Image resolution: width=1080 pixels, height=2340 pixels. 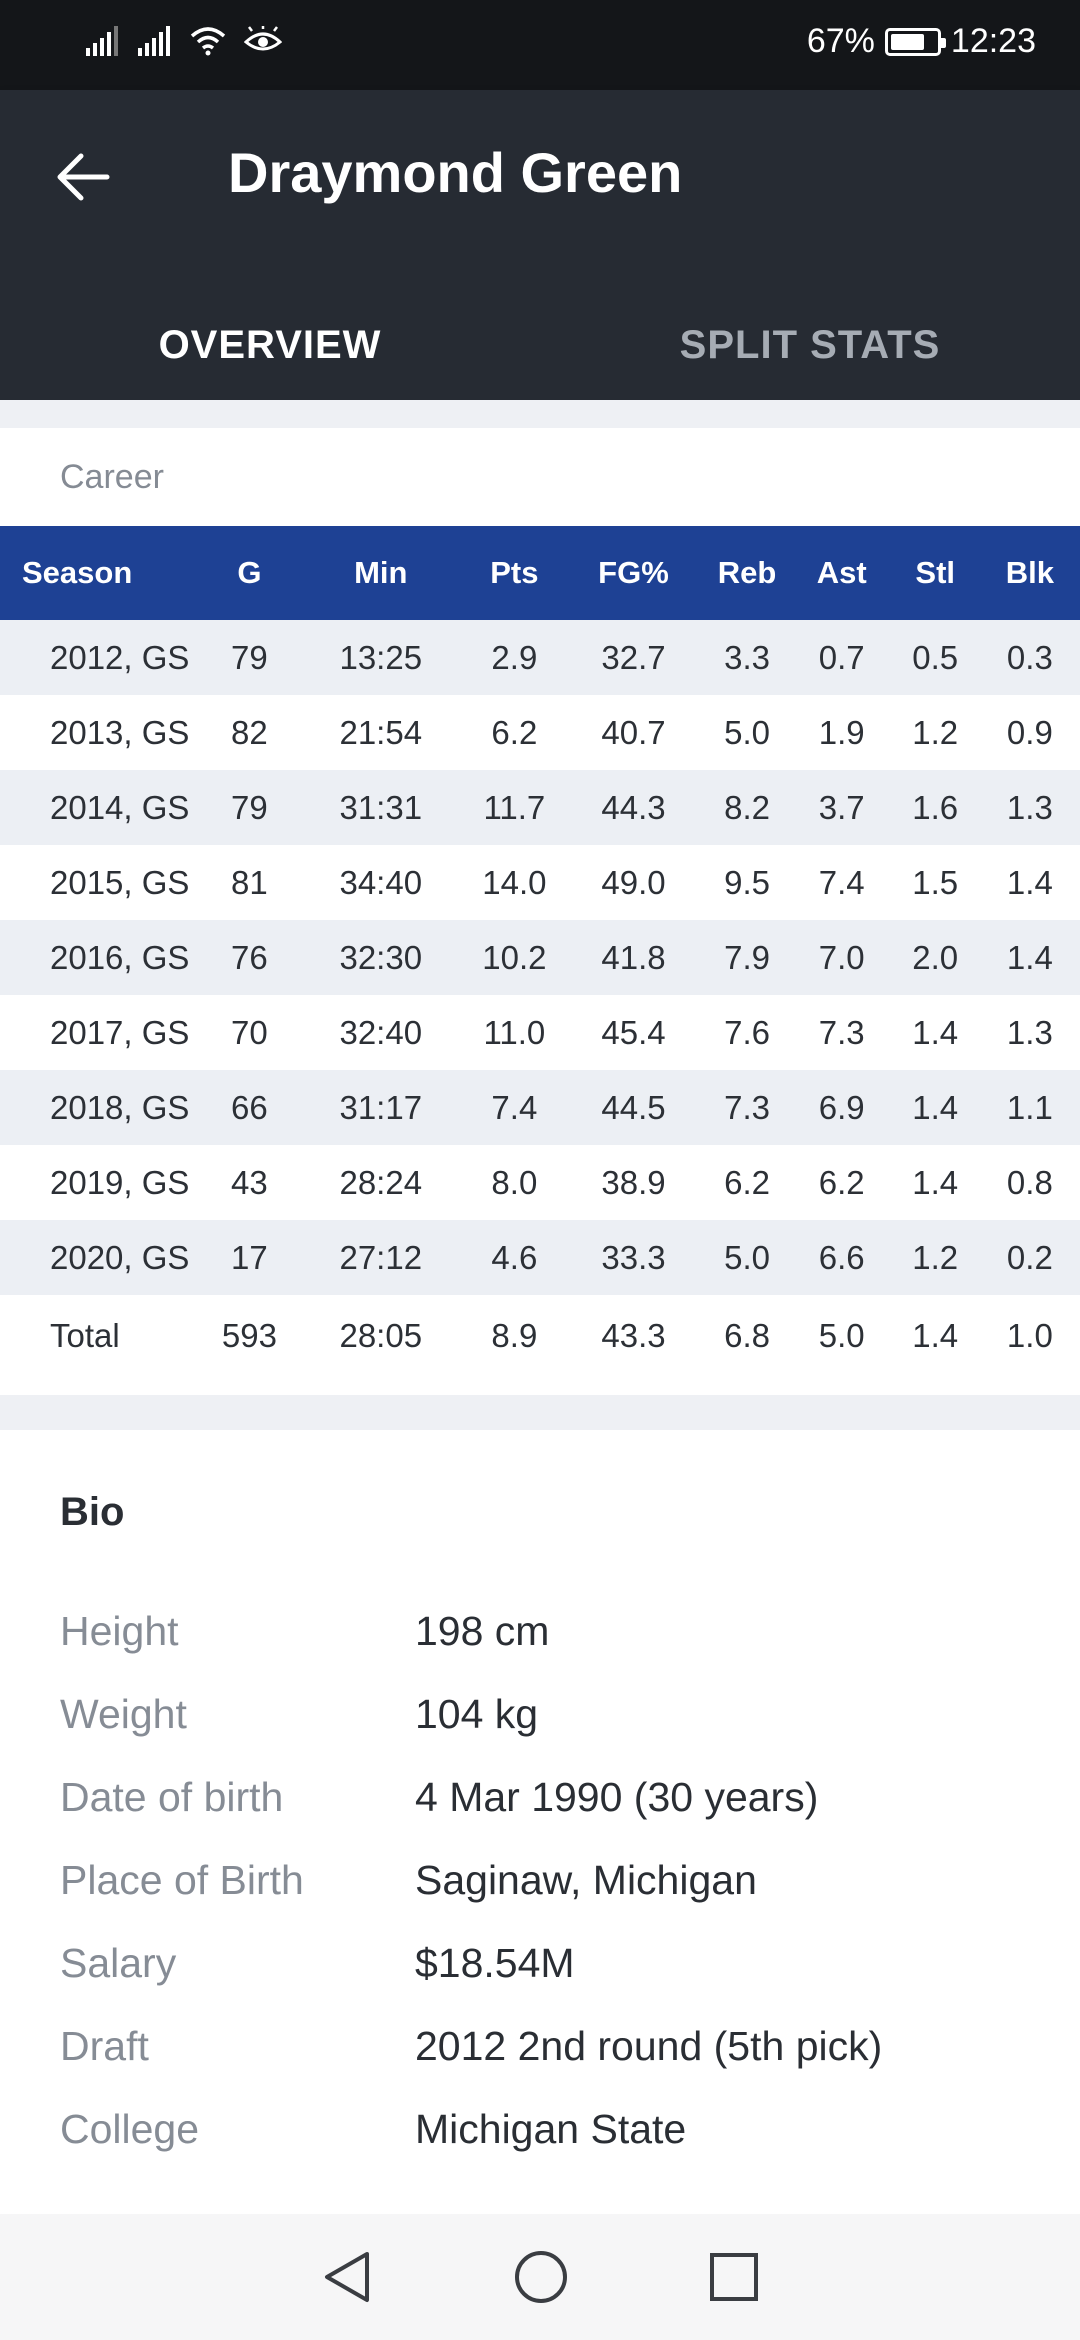 I want to click on tab-split-stats: SPLIT STATS, so click(x=810, y=345).